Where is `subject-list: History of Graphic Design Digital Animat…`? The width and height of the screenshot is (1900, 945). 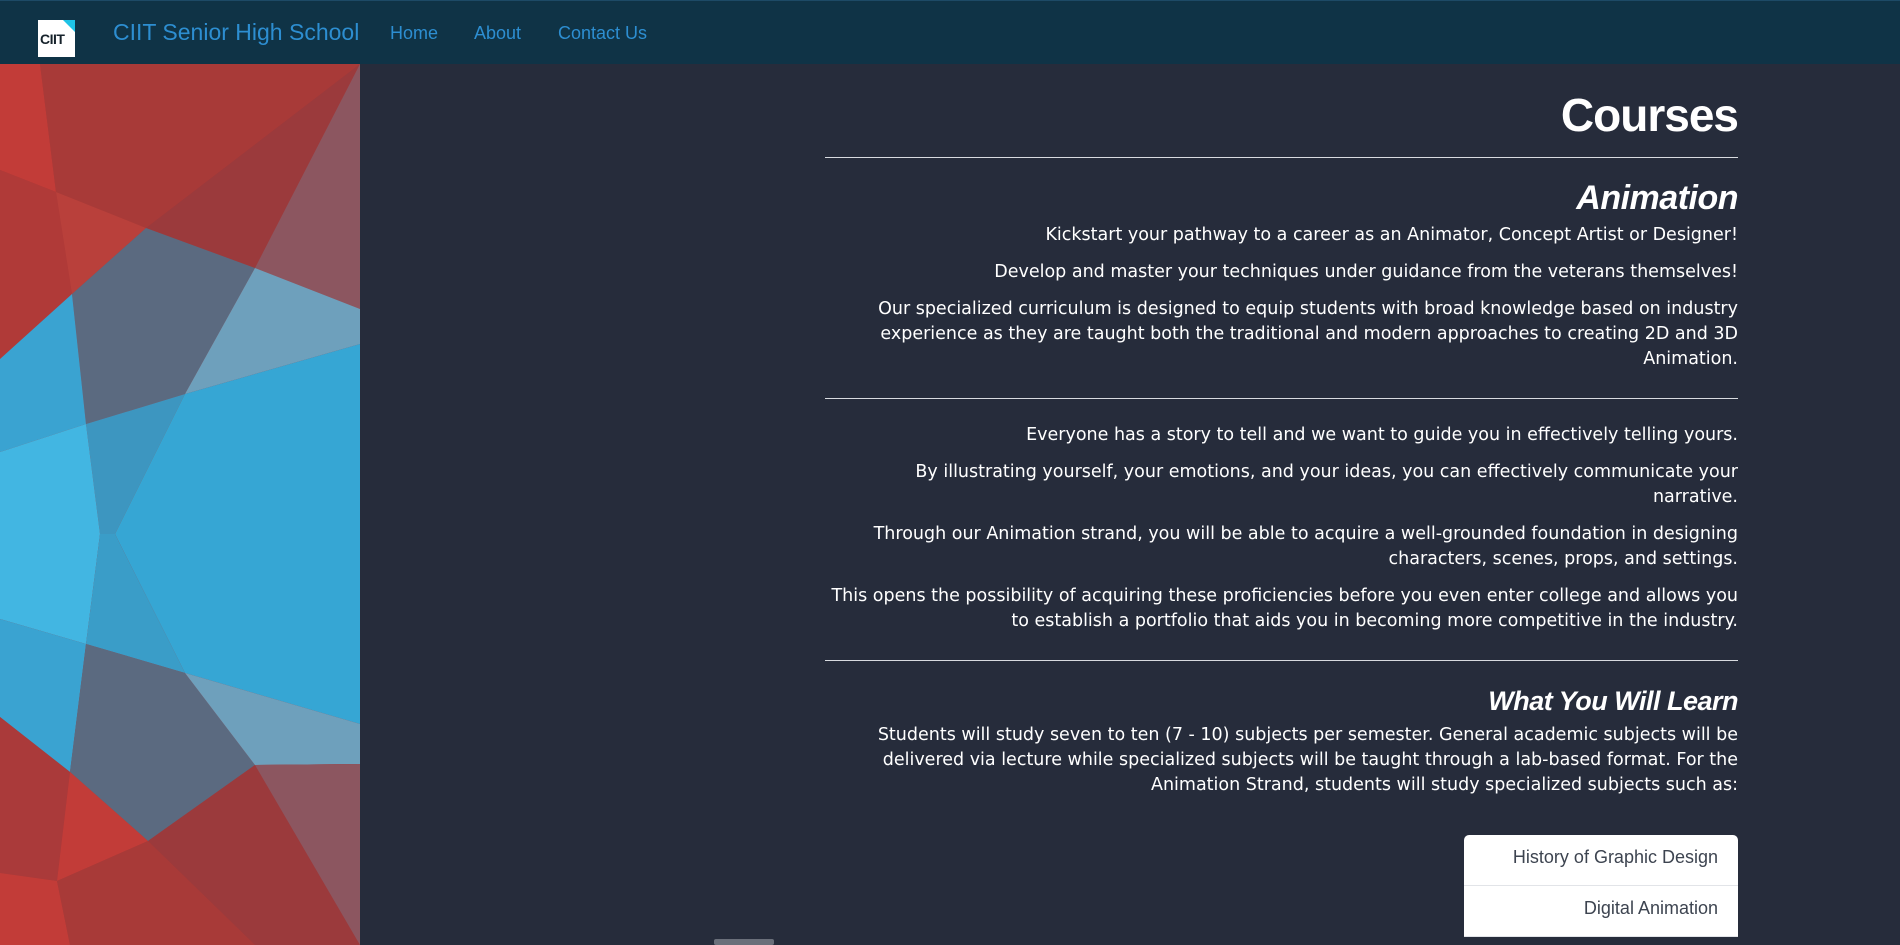
subject-list: History of Graphic Design Digital Animat… is located at coordinates (1601, 885).